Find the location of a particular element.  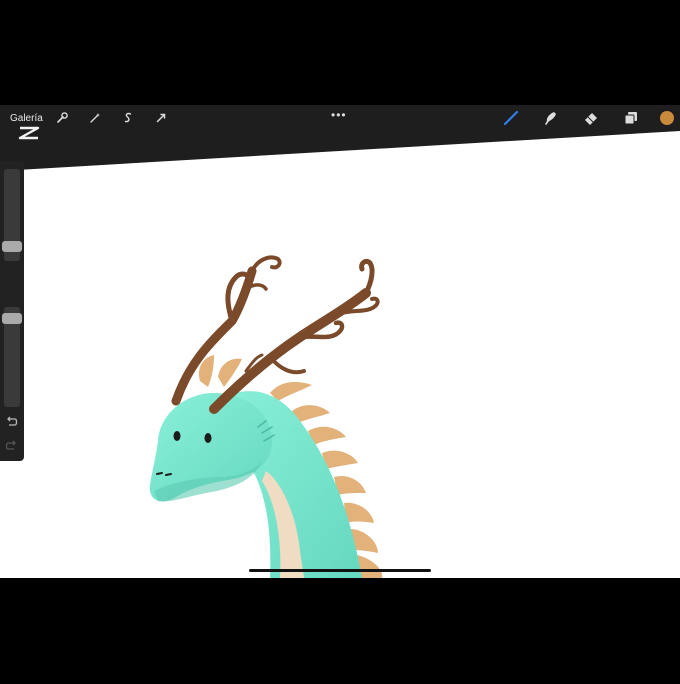

brush-size-slider is located at coordinates (12, 215).